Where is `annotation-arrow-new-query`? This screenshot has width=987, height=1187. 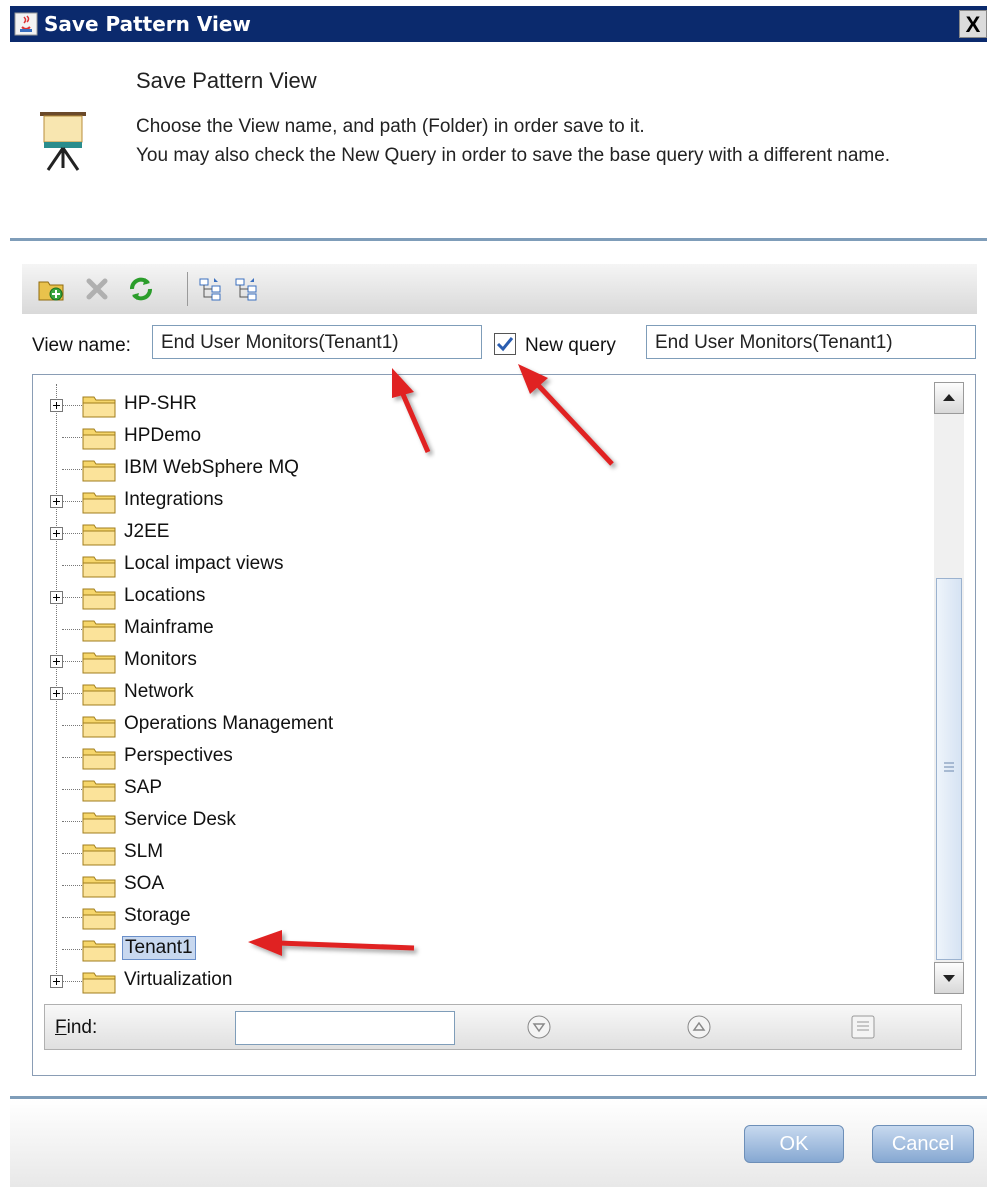
annotation-arrow-new-query is located at coordinates (566, 415).